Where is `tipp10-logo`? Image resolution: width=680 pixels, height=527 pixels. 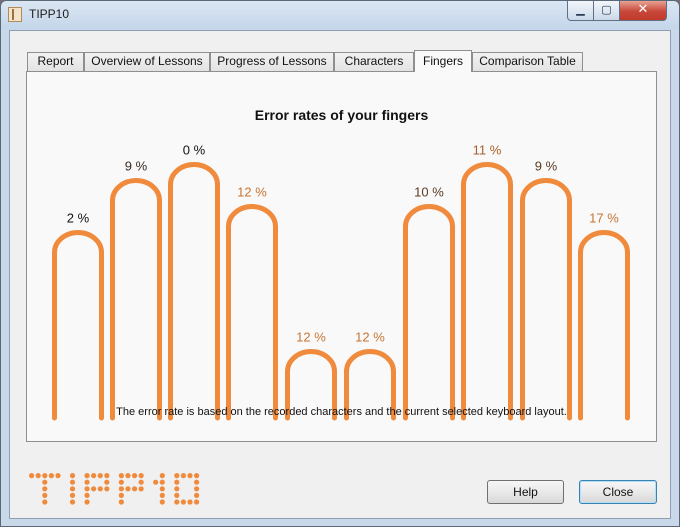
tipp10-logo is located at coordinates (114, 489).